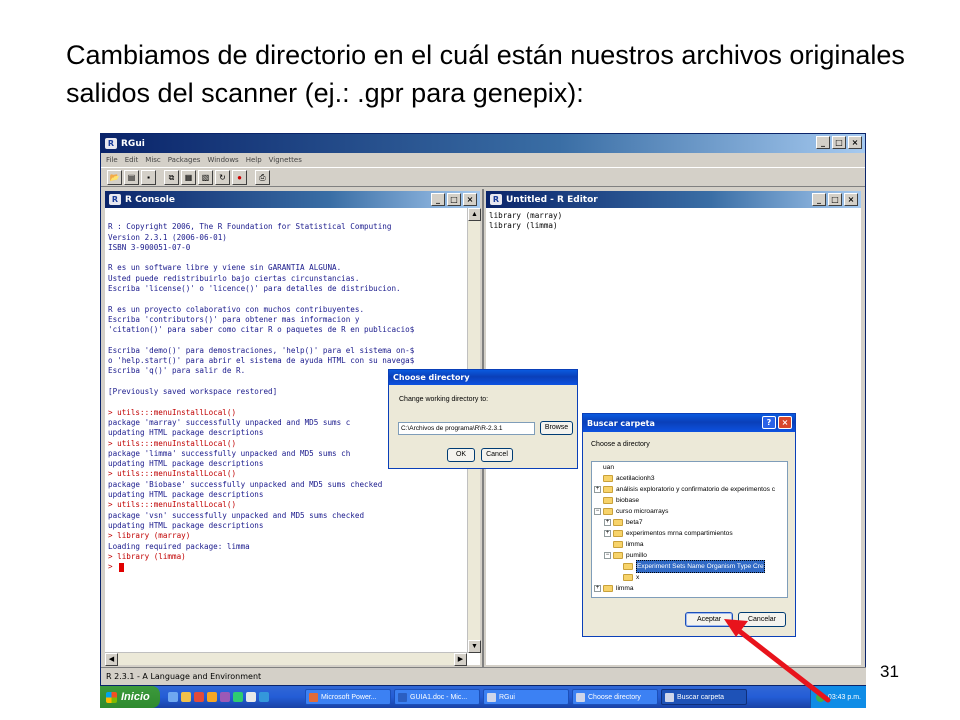 The image size is (960, 720). I want to click on scroll-right-icon: ▶, so click(460, 659).